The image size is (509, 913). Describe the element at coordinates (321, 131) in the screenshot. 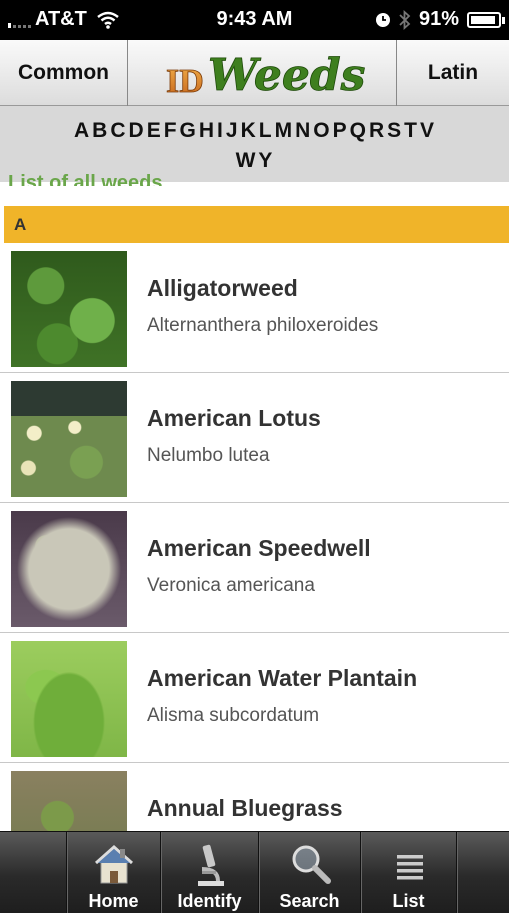

I see `alphabet-letter: O` at that location.